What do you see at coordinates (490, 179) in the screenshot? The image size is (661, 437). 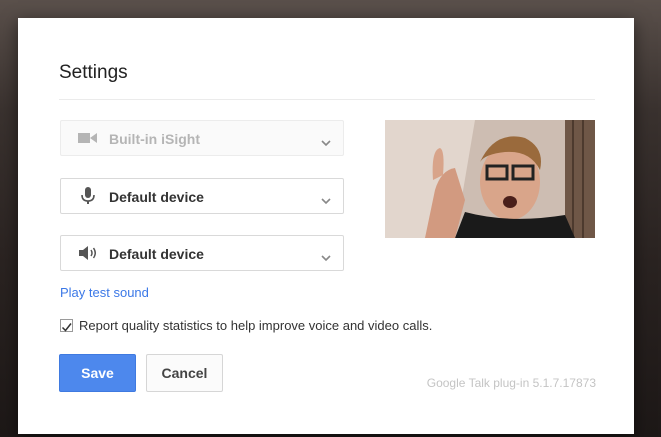 I see `camera-preview` at bounding box center [490, 179].